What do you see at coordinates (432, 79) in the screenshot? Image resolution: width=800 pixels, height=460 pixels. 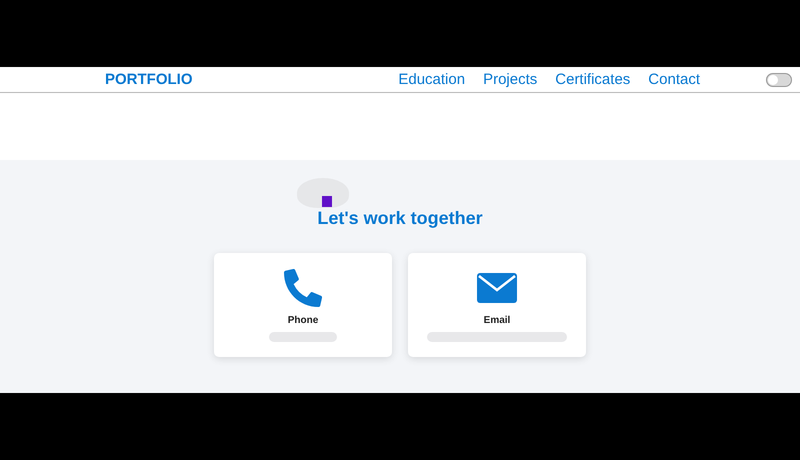 I see `nav-link: Education` at bounding box center [432, 79].